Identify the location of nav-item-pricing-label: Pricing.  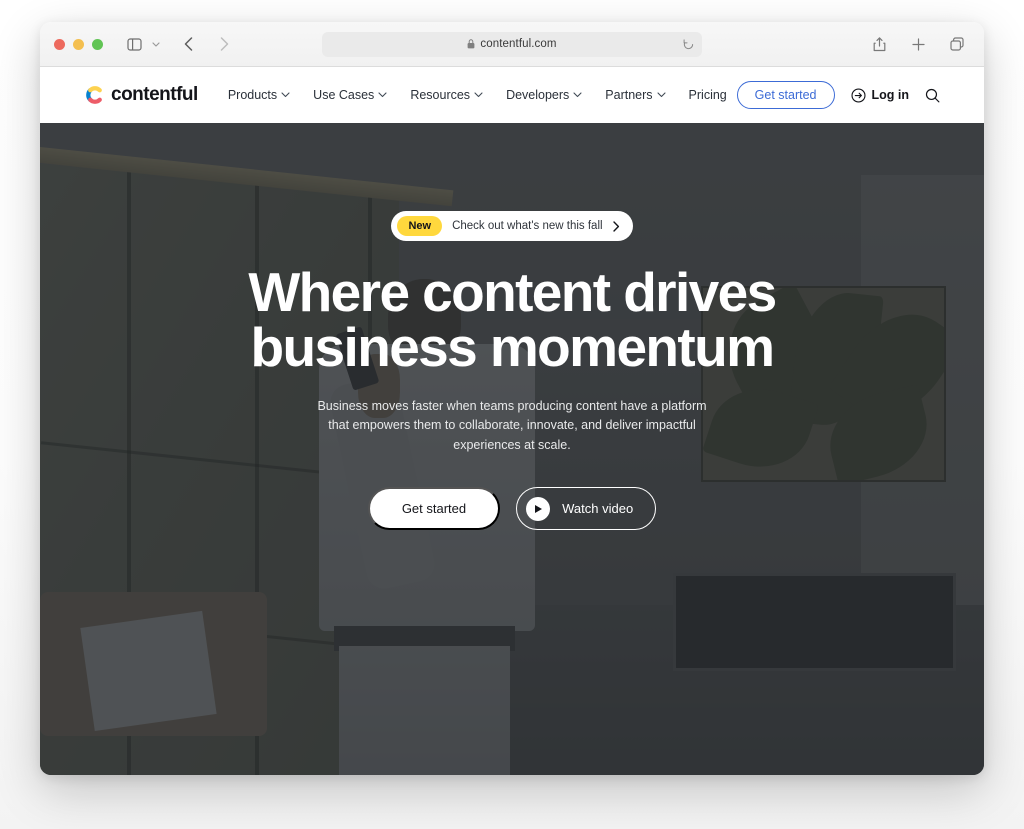
(707, 95).